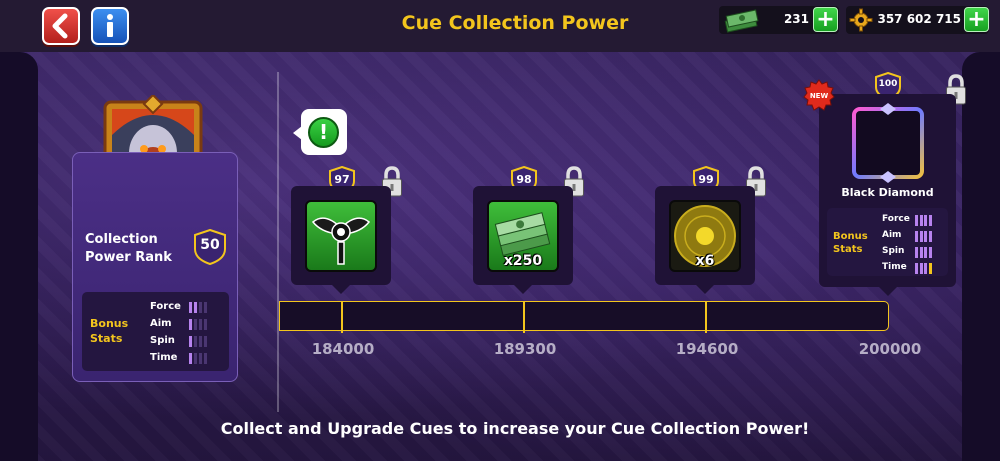 This screenshot has height=461, width=1000. Describe the element at coordinates (164, 357) in the screenshot. I see `stat-time-label: Time` at that location.